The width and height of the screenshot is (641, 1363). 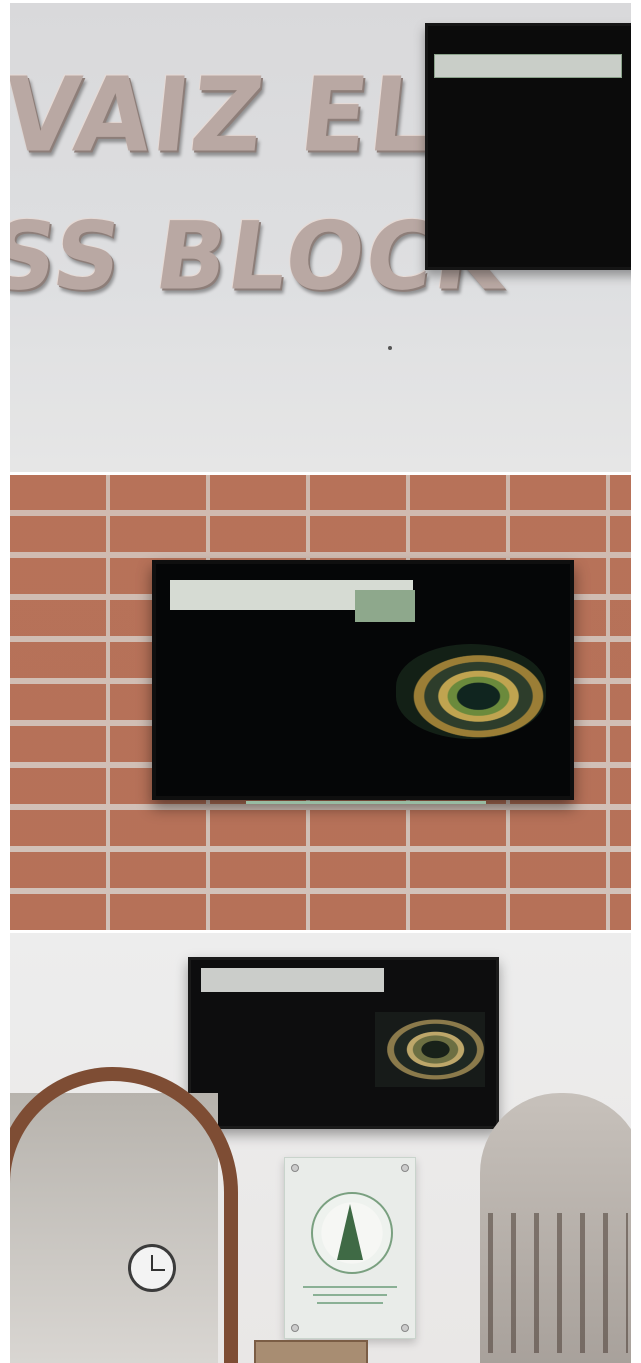 What do you see at coordinates (363, 682) in the screenshot?
I see `display-screen-middle` at bounding box center [363, 682].